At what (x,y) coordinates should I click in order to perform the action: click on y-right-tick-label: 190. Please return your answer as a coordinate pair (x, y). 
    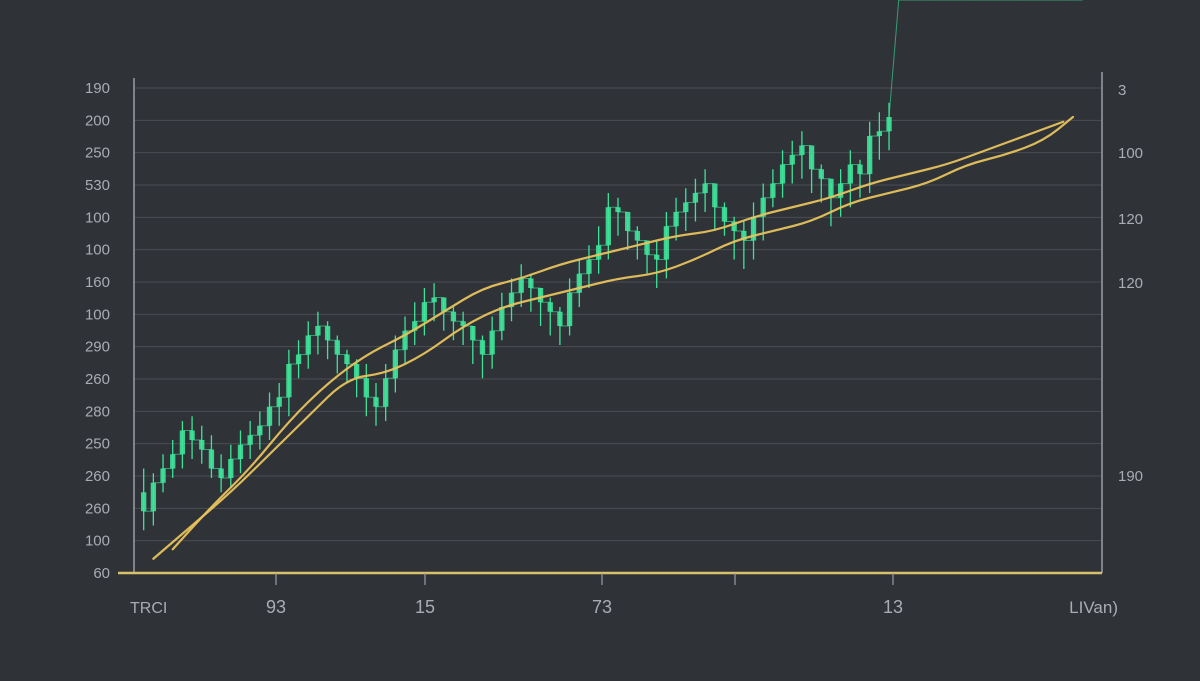
    Looking at the image, I should click on (1130, 476).